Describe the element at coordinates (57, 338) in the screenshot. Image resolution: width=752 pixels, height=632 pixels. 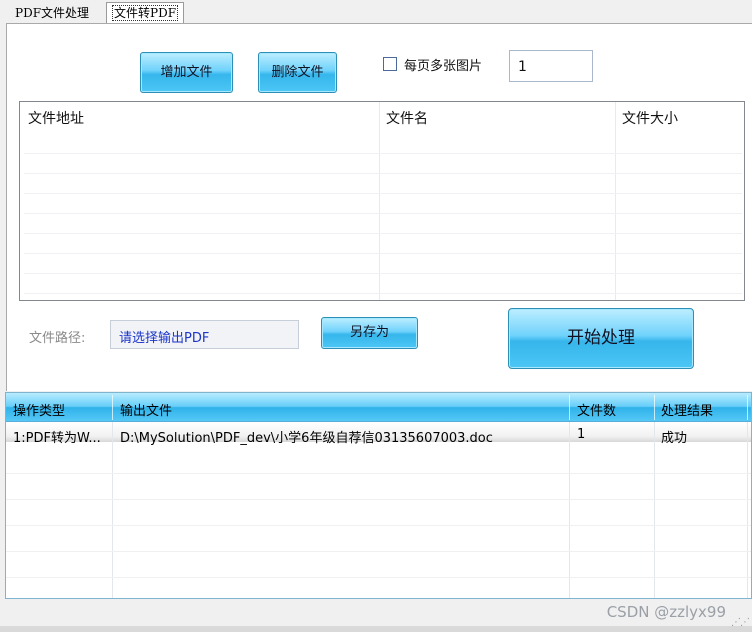
I see `output-path-label: 文件路径:` at that location.